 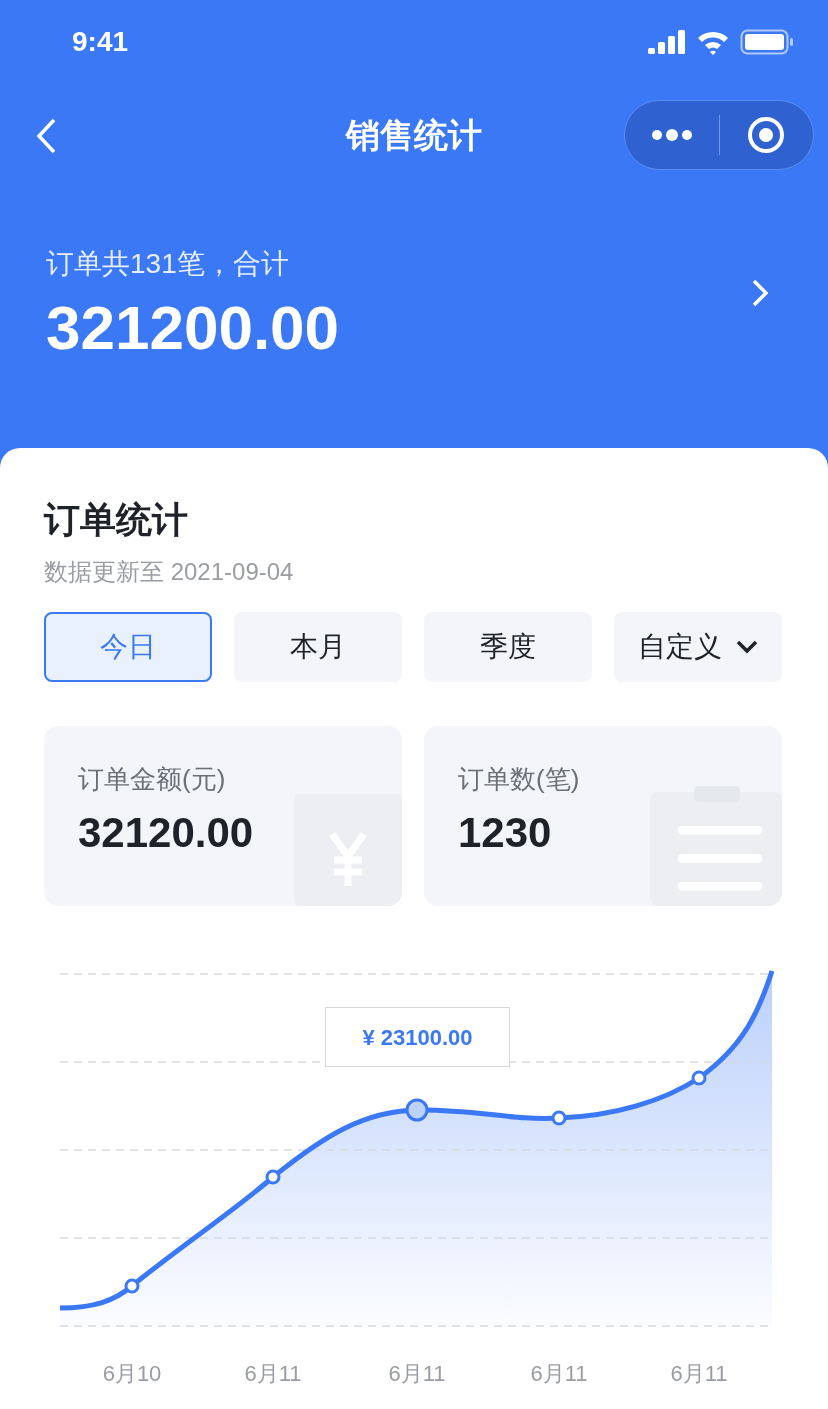 What do you see at coordinates (152, 779) in the screenshot?
I see `stat-label: 订单金额(元)` at bounding box center [152, 779].